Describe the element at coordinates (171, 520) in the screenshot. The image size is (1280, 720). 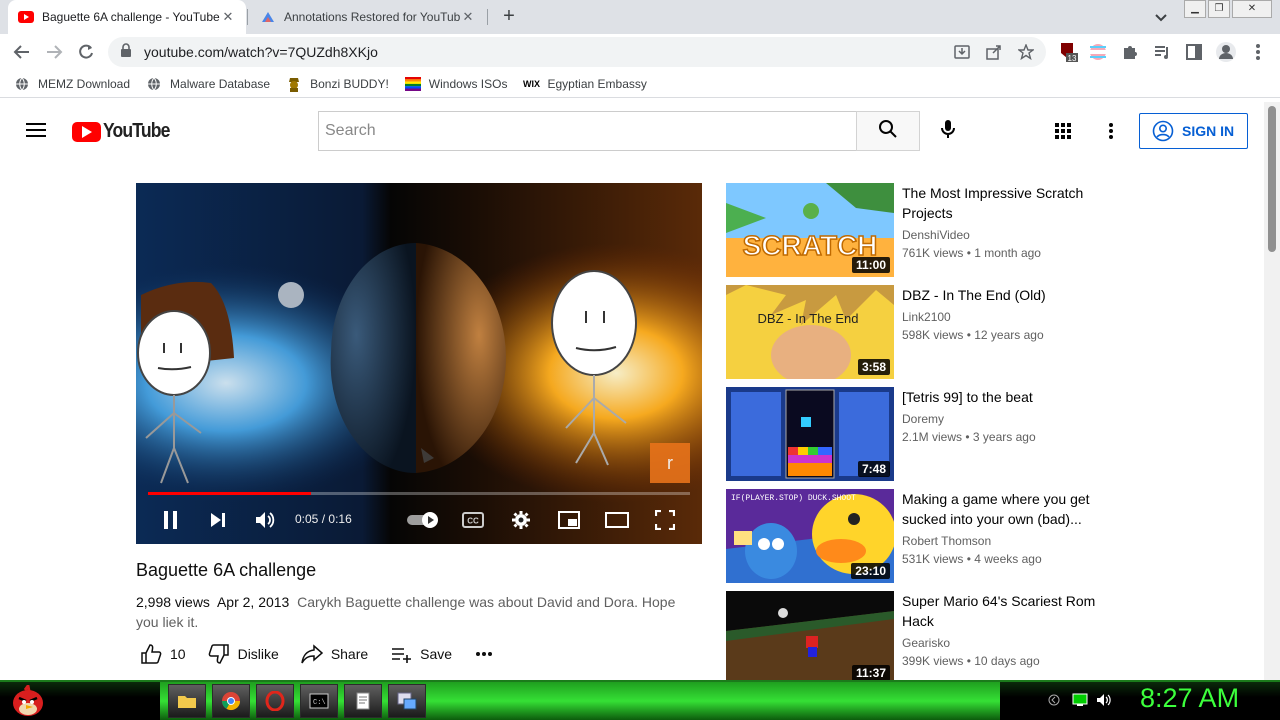
I see `pause-icon` at that location.